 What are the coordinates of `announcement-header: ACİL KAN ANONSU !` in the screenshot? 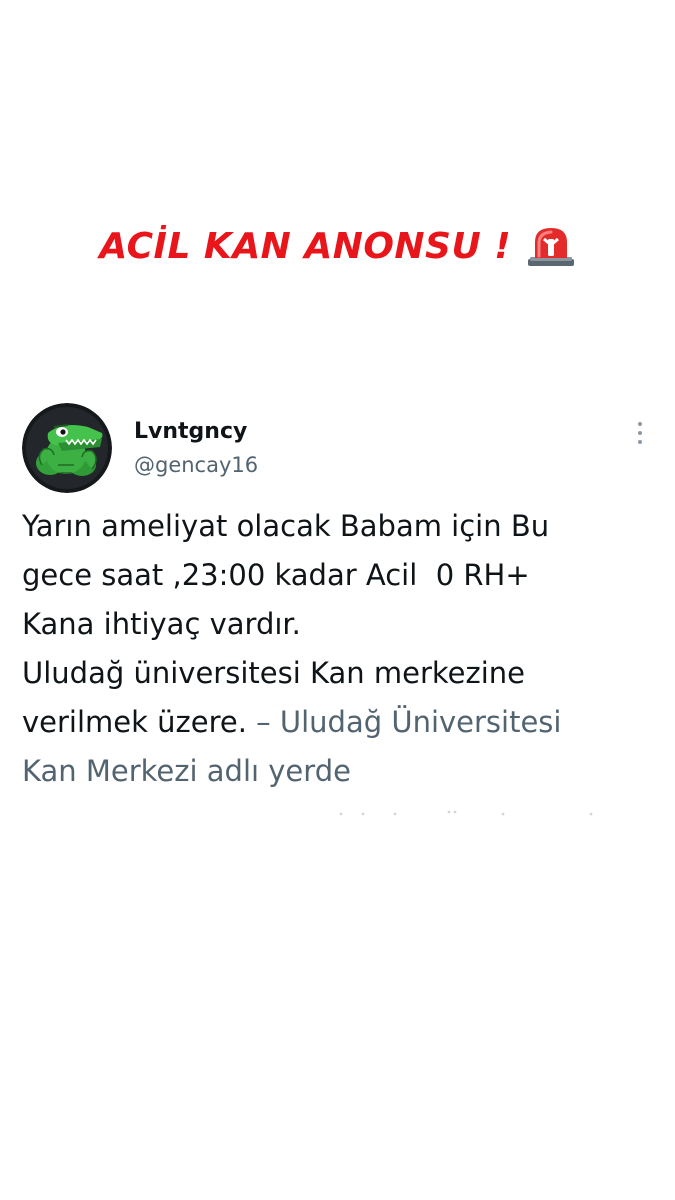 It's located at (337, 246).